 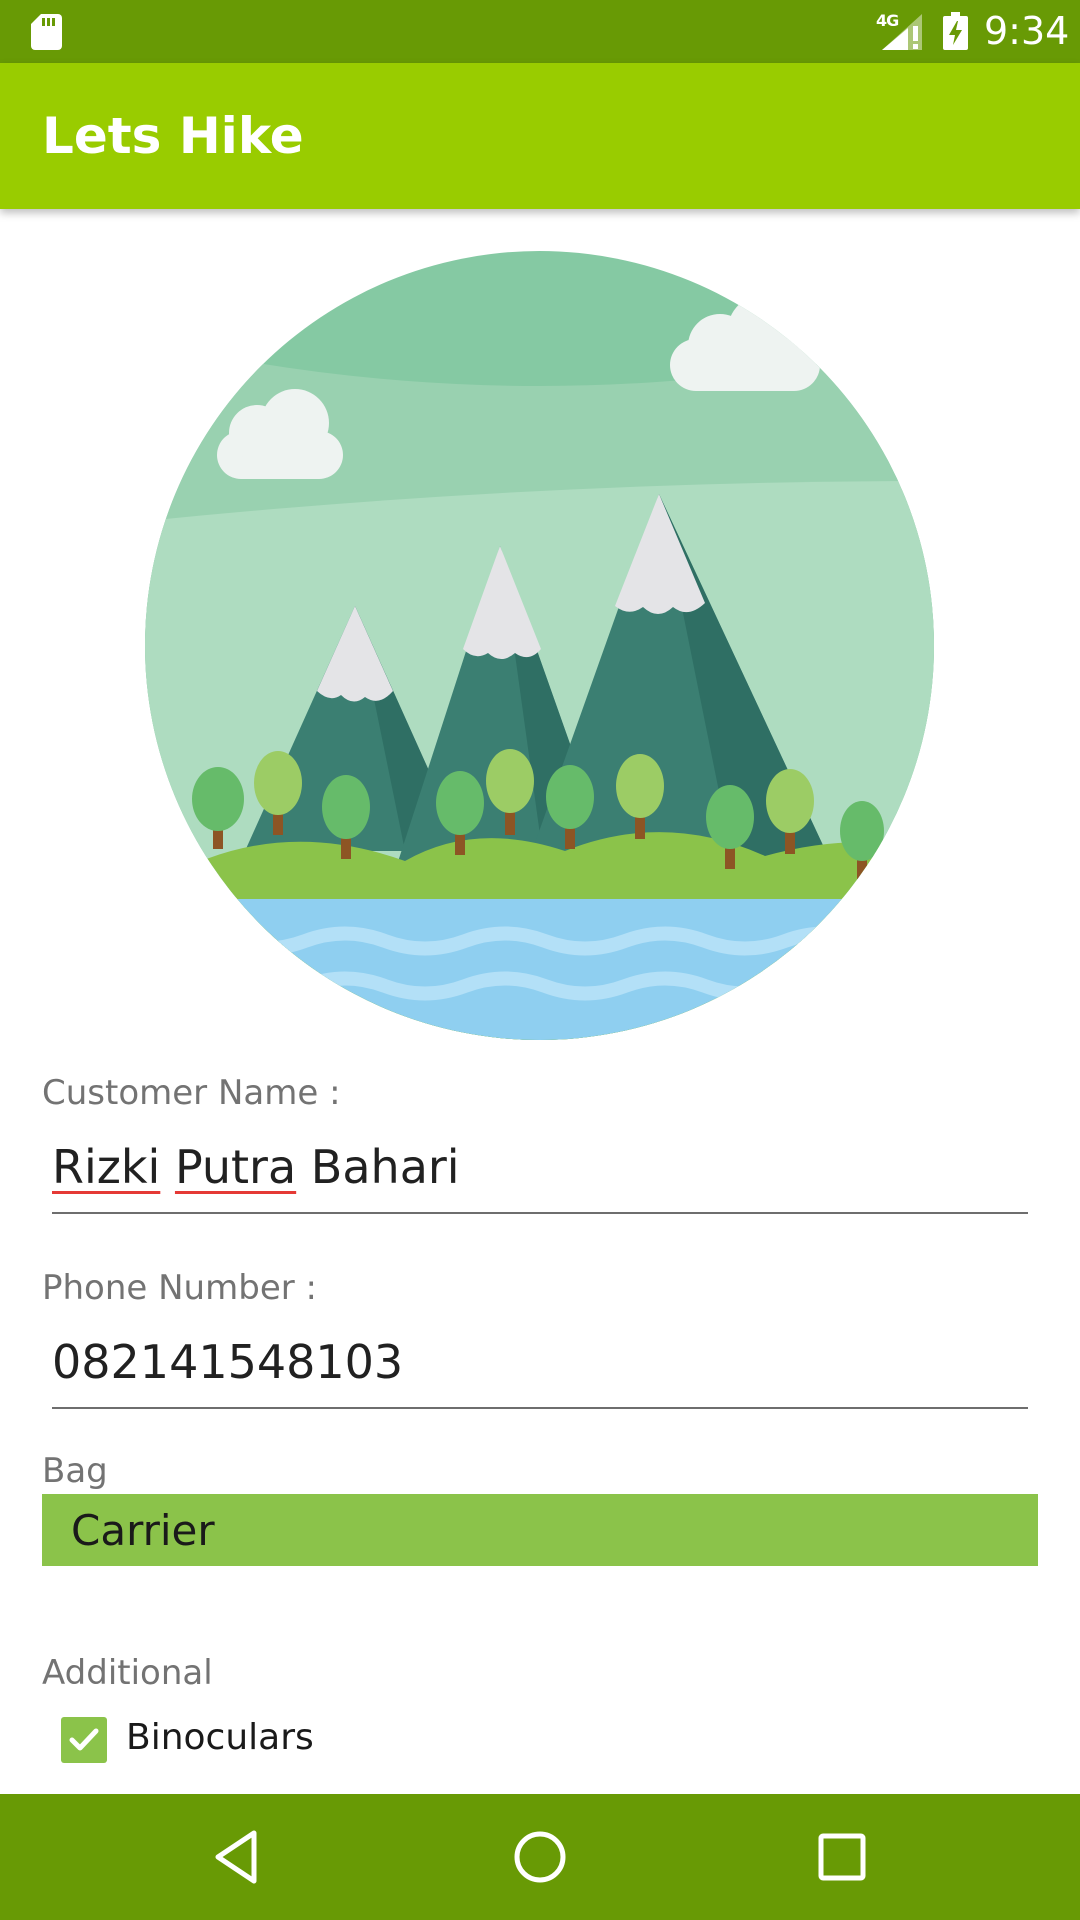 I want to click on bag-label: Bag, so click(x=75, y=1471).